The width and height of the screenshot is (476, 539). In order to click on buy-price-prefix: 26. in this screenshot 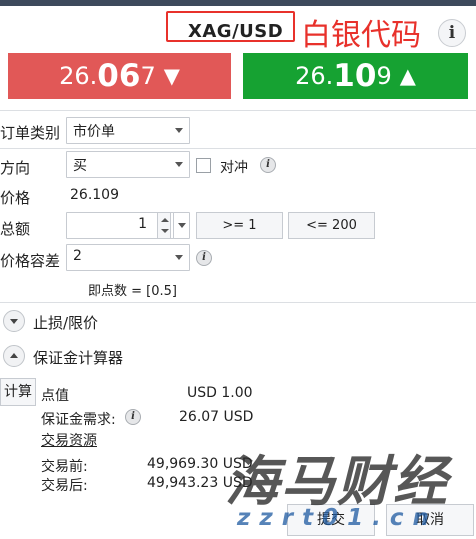, I will do `click(314, 76)`.